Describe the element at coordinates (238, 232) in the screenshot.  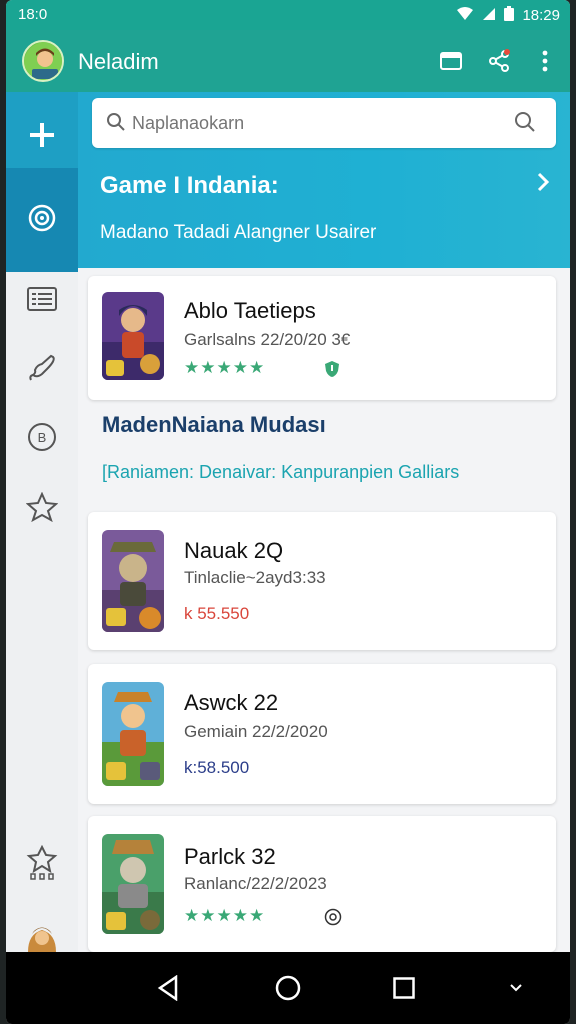
I see `hero-subtitle: Madano Tadadi Alangner Usairer` at that location.